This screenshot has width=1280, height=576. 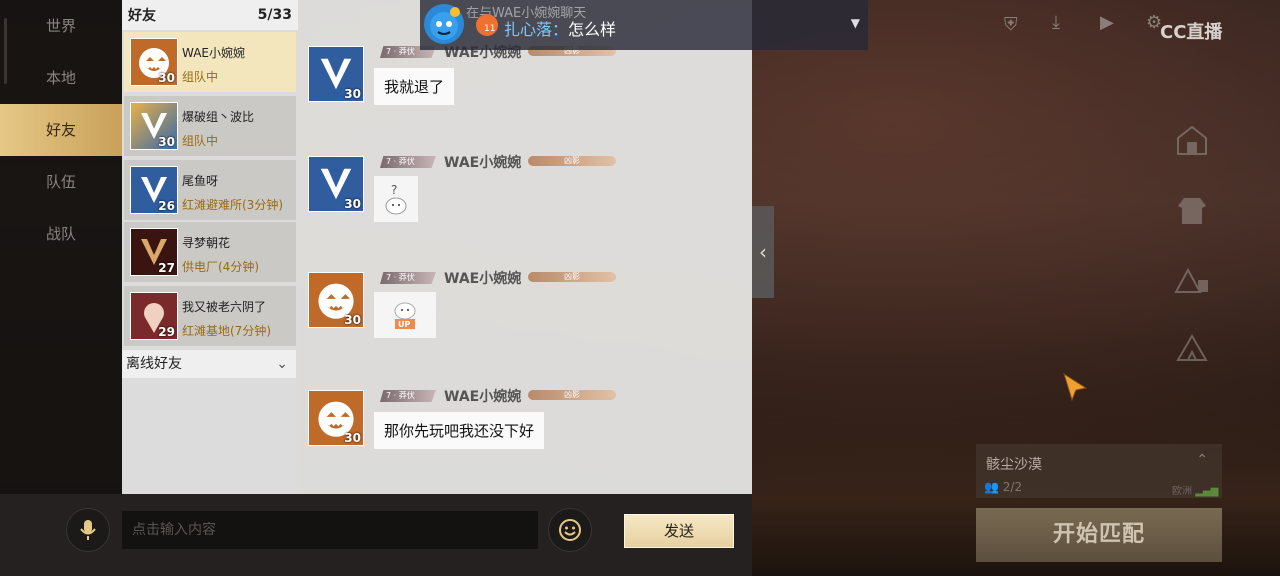 What do you see at coordinates (490, 29) in the screenshot?
I see `sender-badge-number: 11` at bounding box center [490, 29].